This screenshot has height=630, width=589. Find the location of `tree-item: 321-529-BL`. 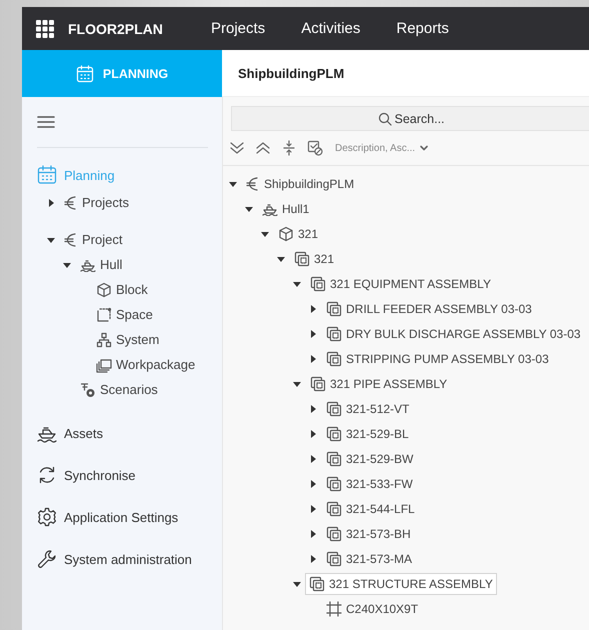

tree-item: 321-529-BL is located at coordinates (377, 433).